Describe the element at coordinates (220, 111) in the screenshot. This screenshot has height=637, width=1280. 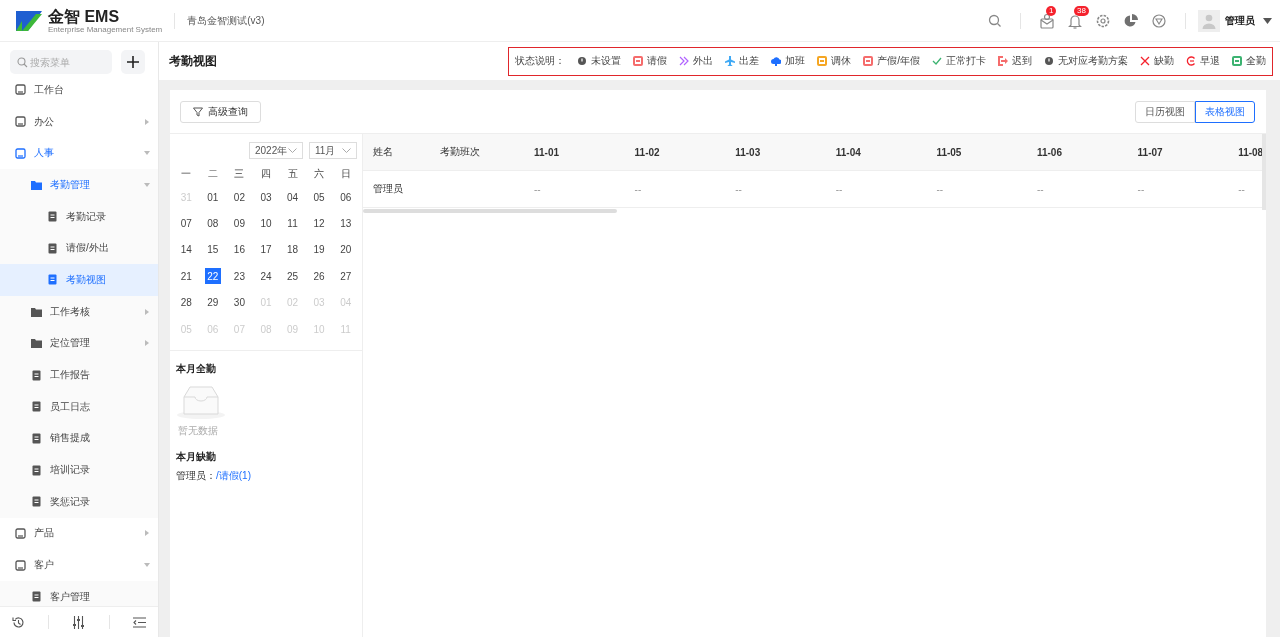
I see `filter-button: 高级查询` at that location.